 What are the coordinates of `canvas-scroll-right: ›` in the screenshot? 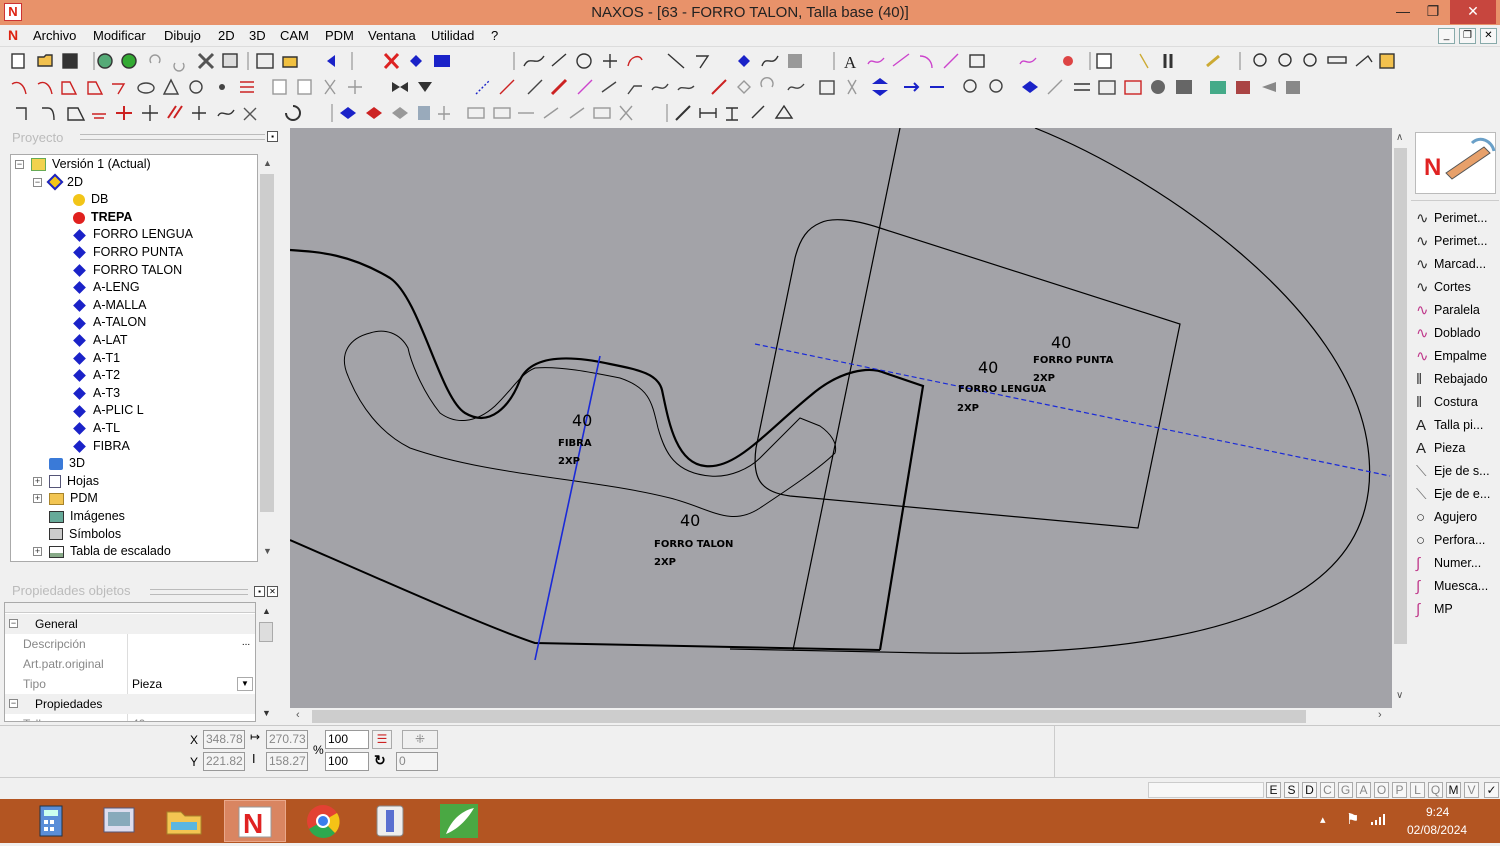 It's located at (1380, 715).